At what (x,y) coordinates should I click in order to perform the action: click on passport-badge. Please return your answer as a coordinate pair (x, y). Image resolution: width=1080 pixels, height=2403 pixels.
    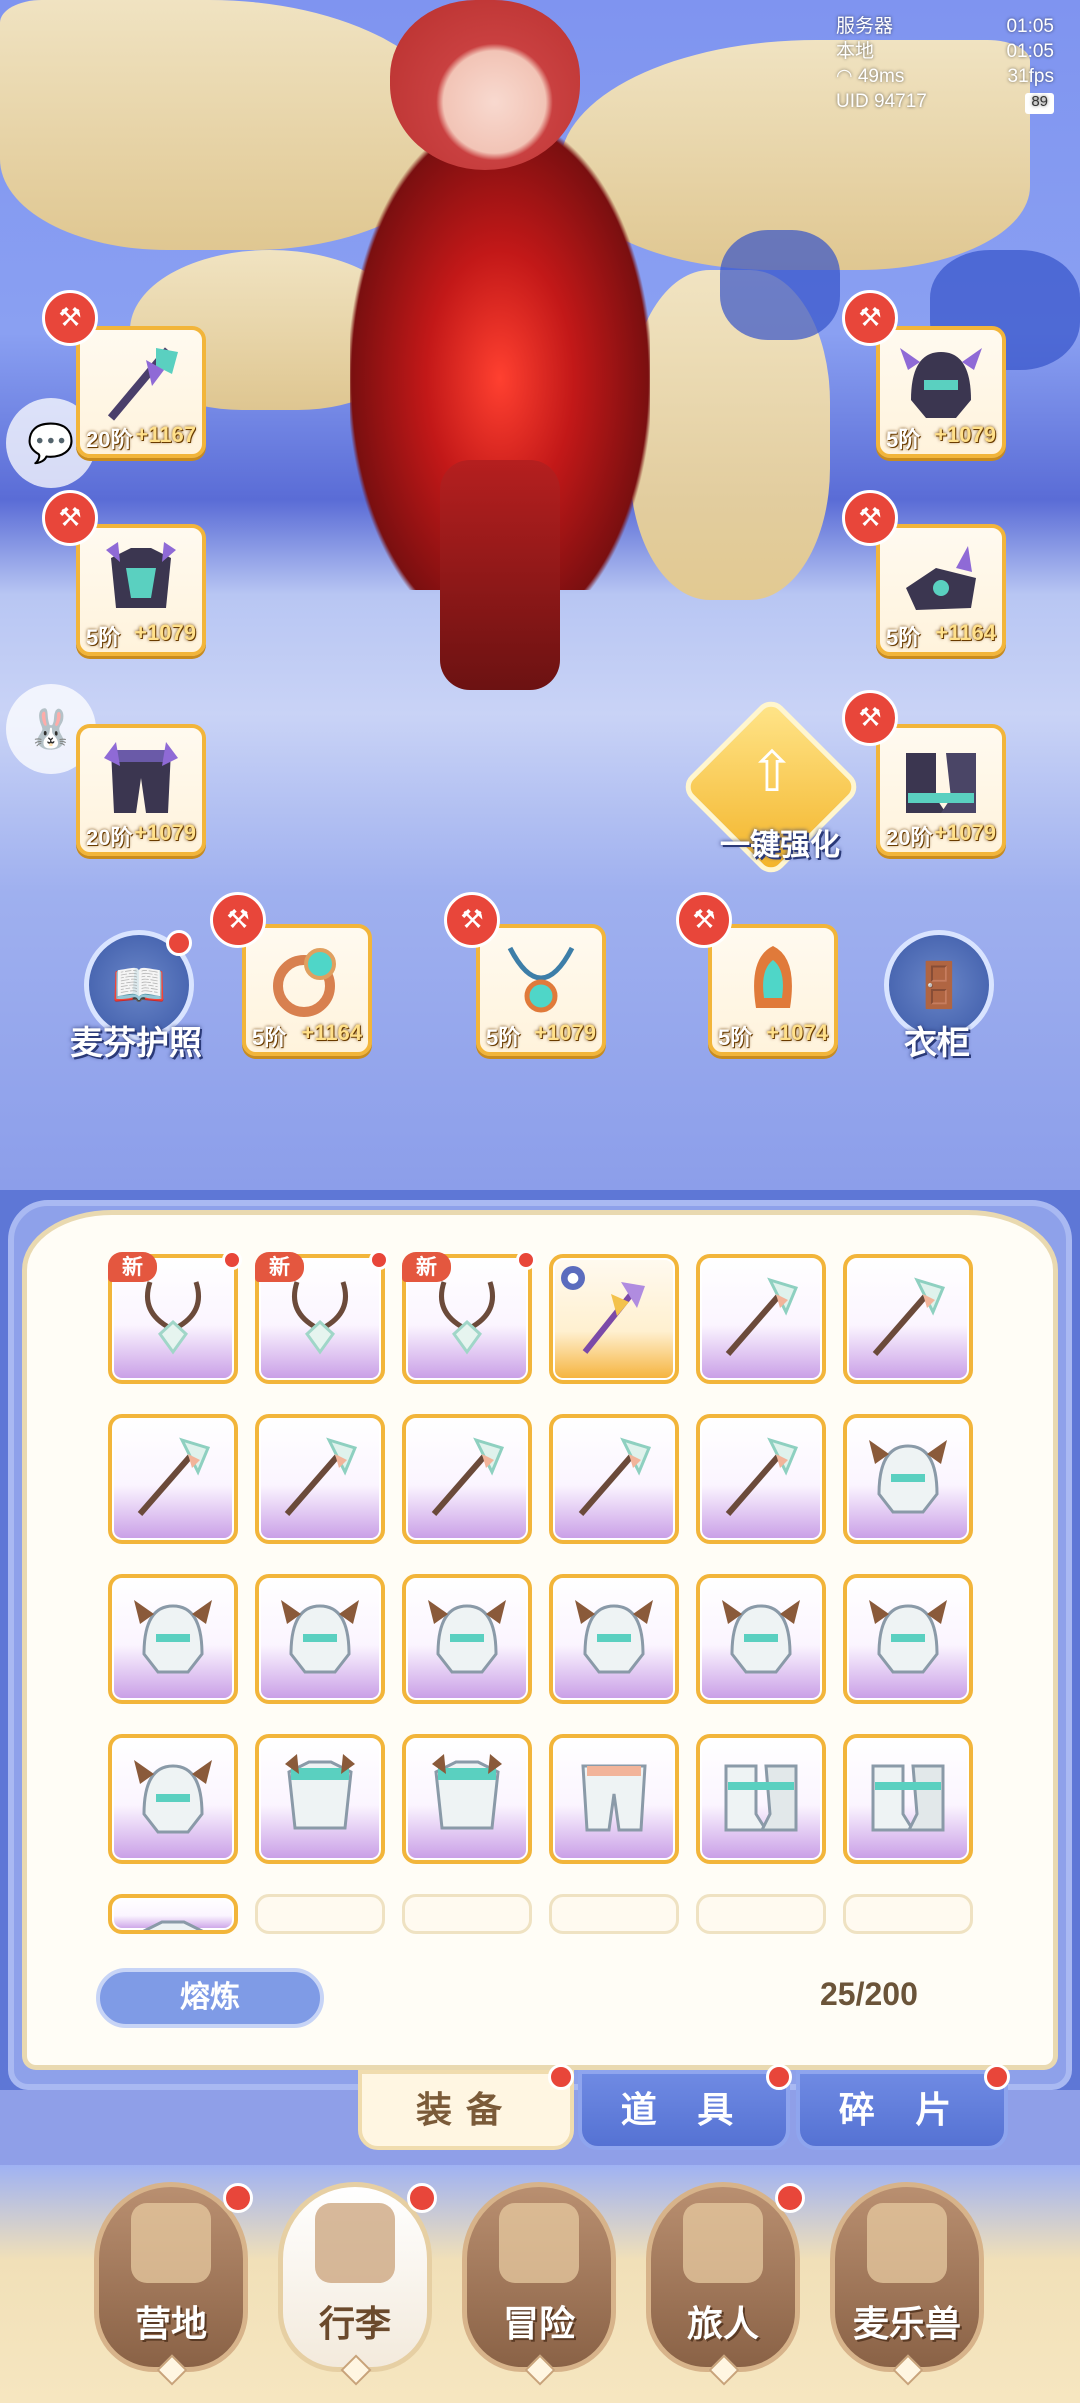
    Looking at the image, I should click on (179, 943).